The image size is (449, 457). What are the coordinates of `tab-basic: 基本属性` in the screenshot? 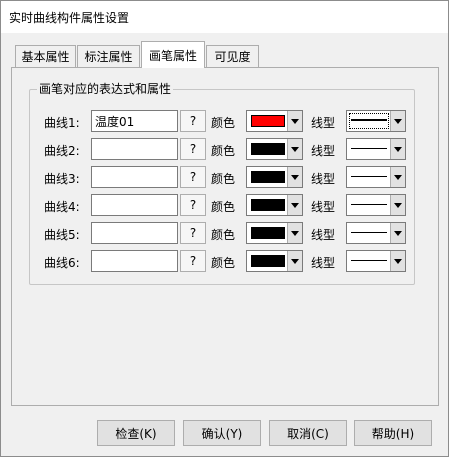 It's located at (45, 56).